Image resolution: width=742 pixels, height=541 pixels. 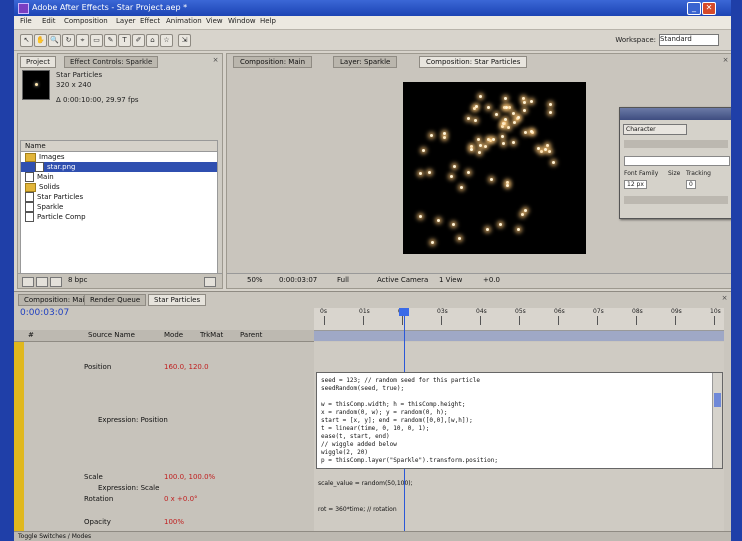 What do you see at coordinates (119, 187) in the screenshot?
I see `list-item: Solids` at bounding box center [119, 187].